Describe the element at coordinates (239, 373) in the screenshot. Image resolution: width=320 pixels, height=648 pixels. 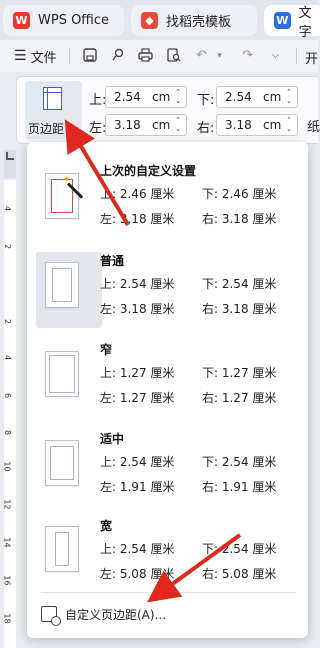
I see `preset-bottom: 下: 1.27 厘米` at that location.